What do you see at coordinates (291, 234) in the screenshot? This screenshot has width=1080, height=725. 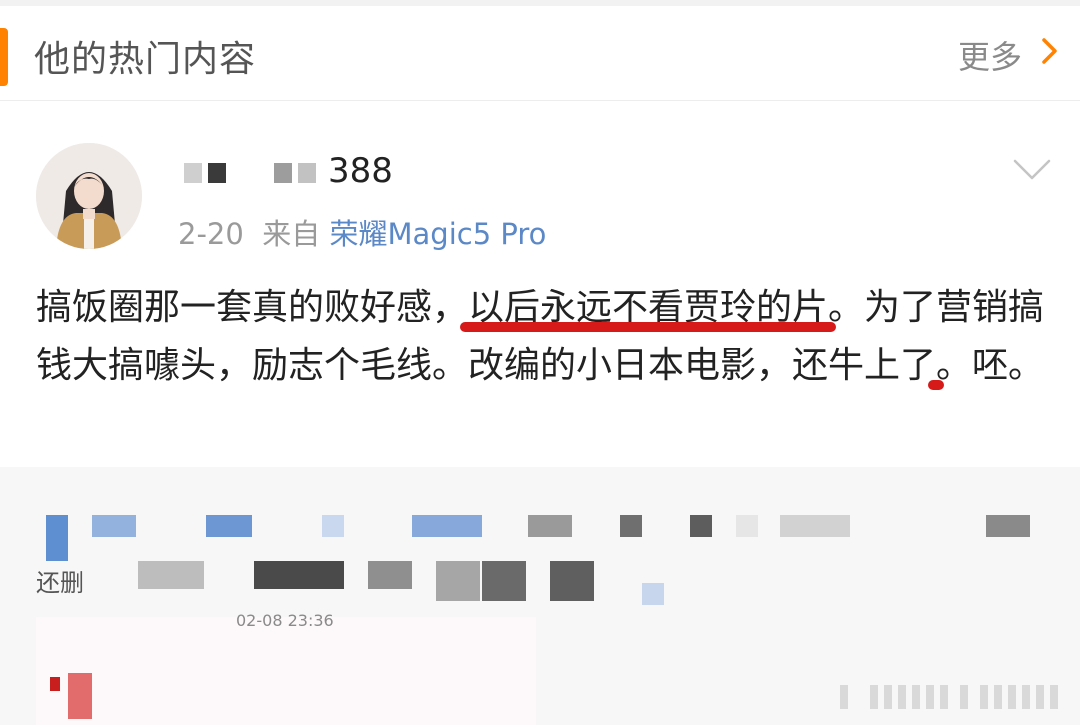 I see `post-from-label: 来自` at bounding box center [291, 234].